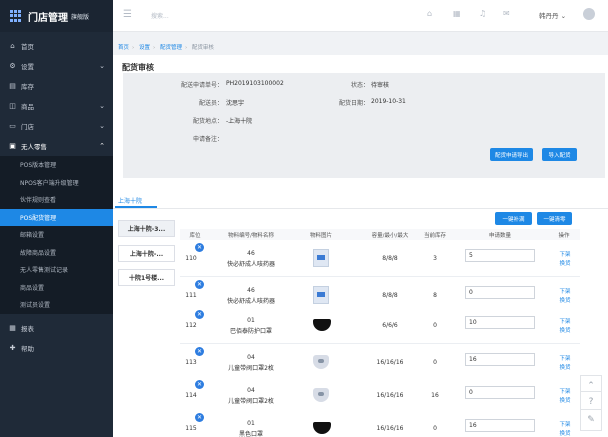 This screenshot has width=608, height=437. I want to click on table-row: ✕ 113 04 儿童带阀口罩2枚 16/16/16 0 16 下架 换货, so click(380, 362).